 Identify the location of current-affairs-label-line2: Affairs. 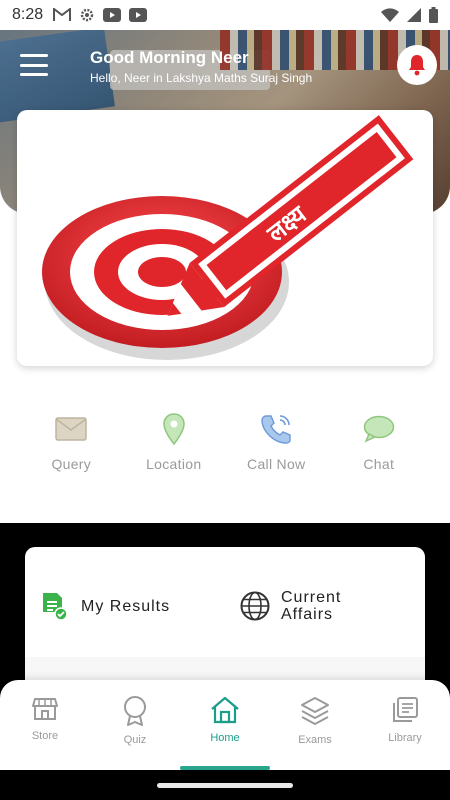
(307, 614).